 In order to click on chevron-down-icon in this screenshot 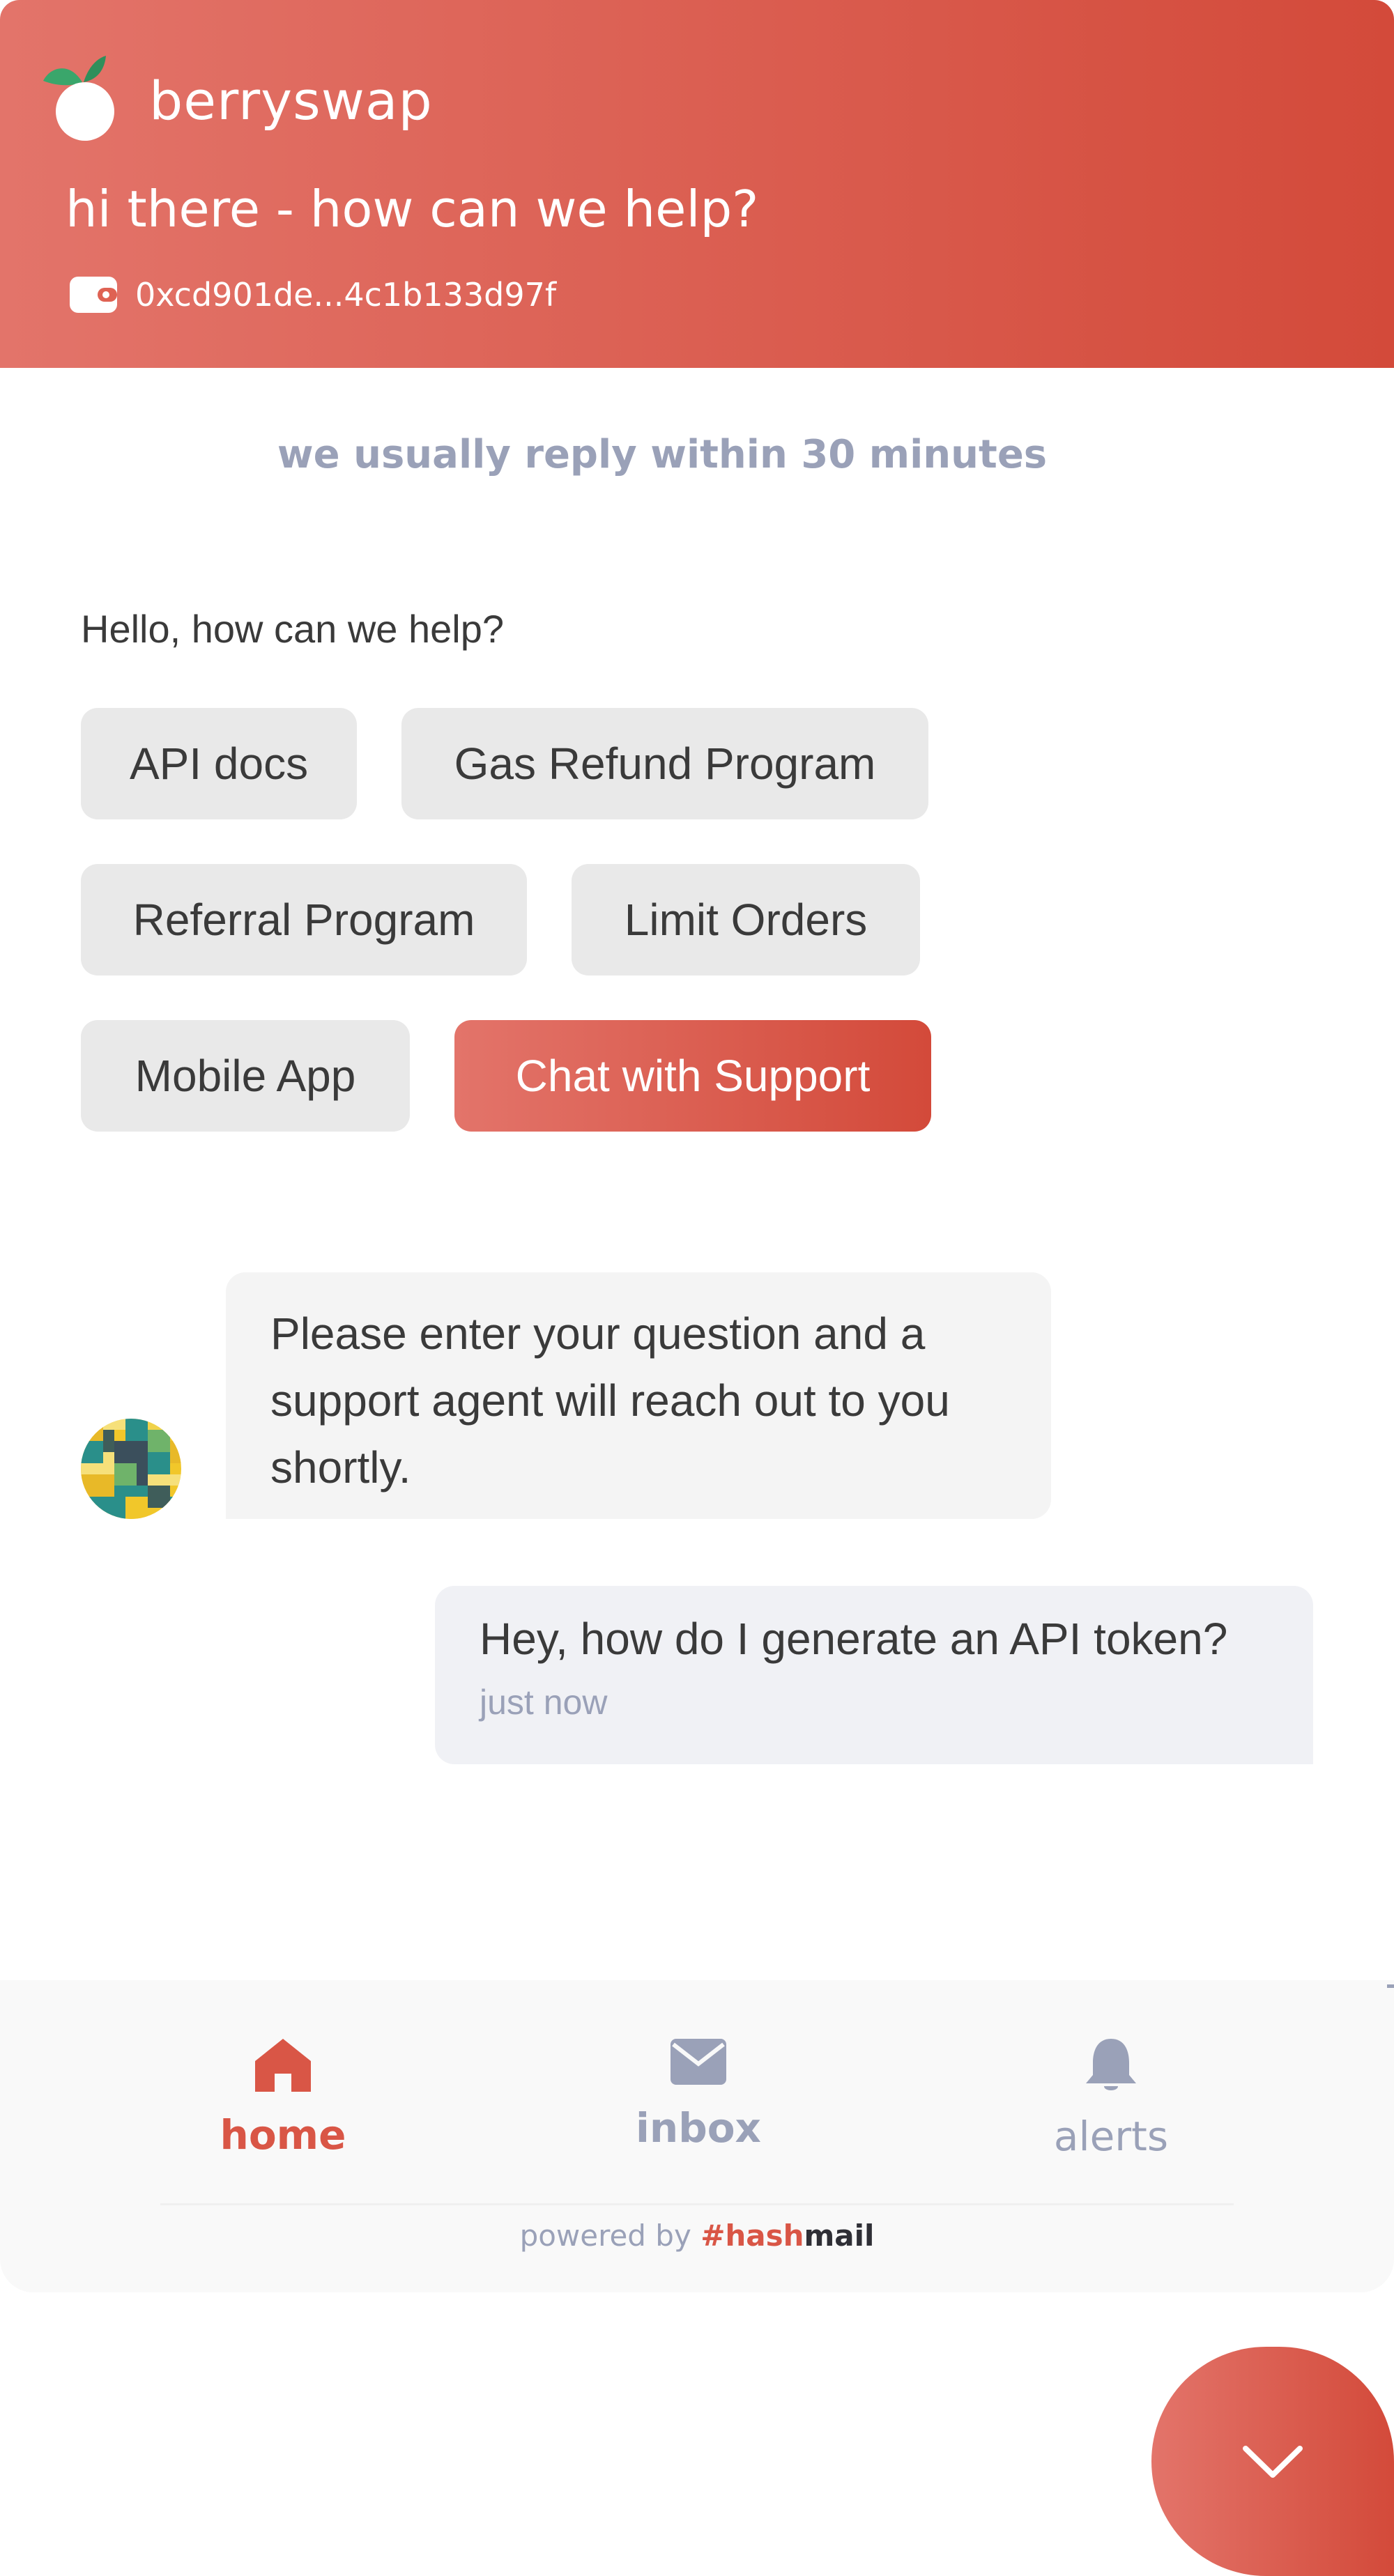, I will do `click(1273, 2461)`.